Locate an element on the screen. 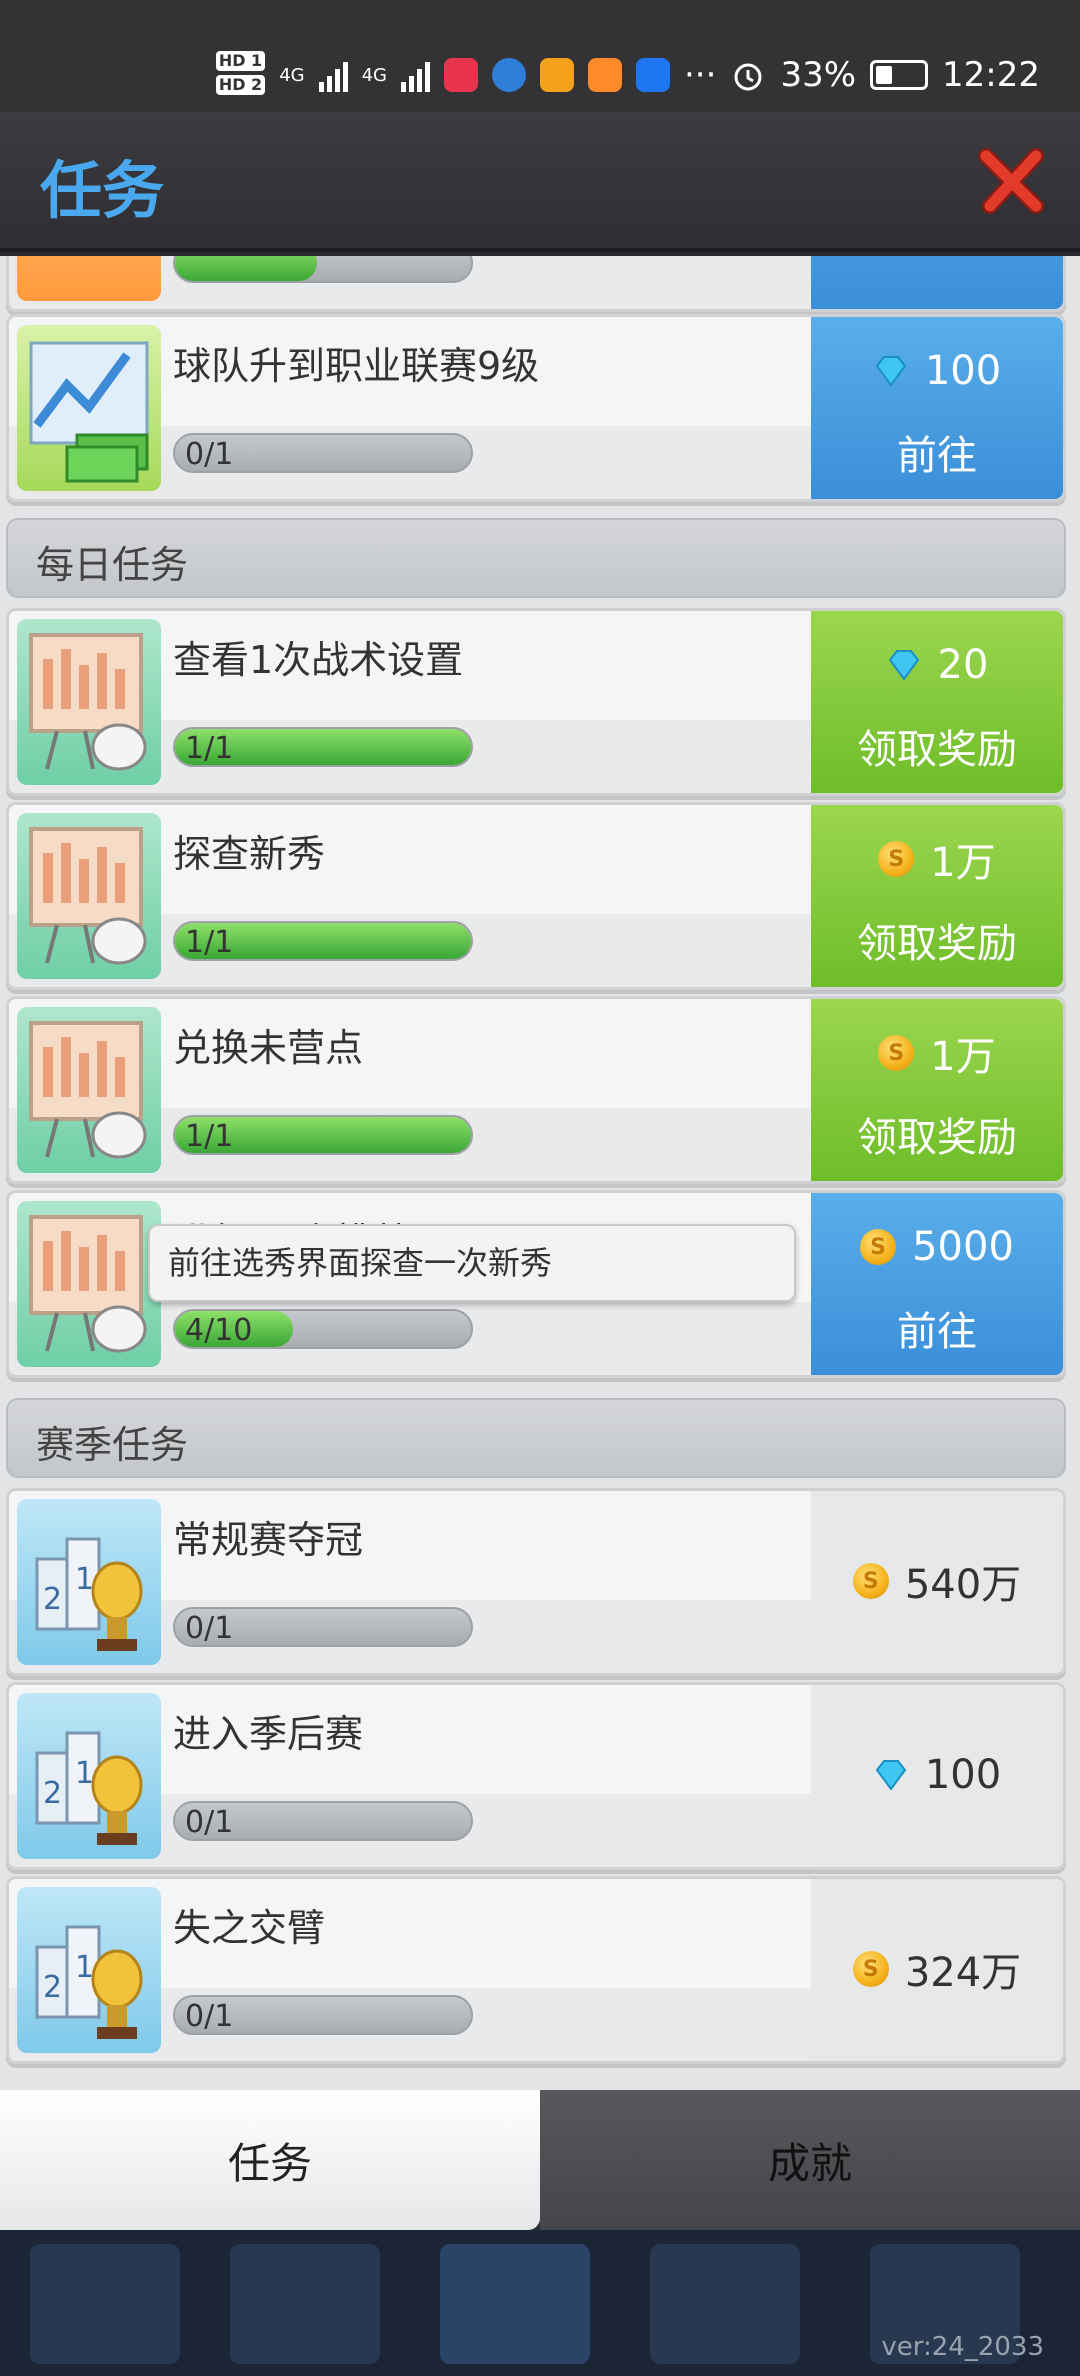 The height and width of the screenshot is (2376, 1080). network-label-1: 4G is located at coordinates (292, 75).